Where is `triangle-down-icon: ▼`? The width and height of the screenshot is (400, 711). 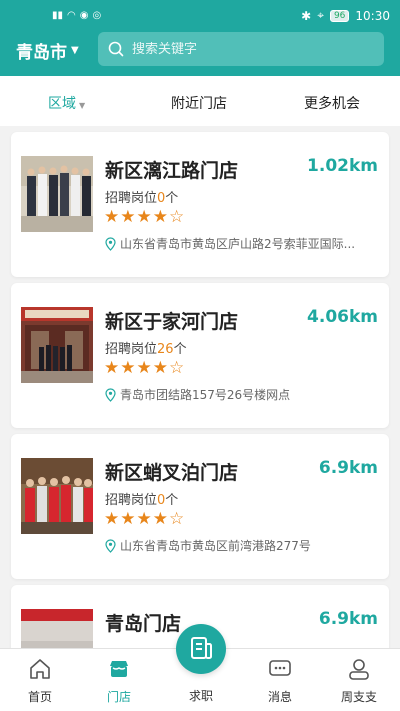 triangle-down-icon: ▼ is located at coordinates (82, 105).